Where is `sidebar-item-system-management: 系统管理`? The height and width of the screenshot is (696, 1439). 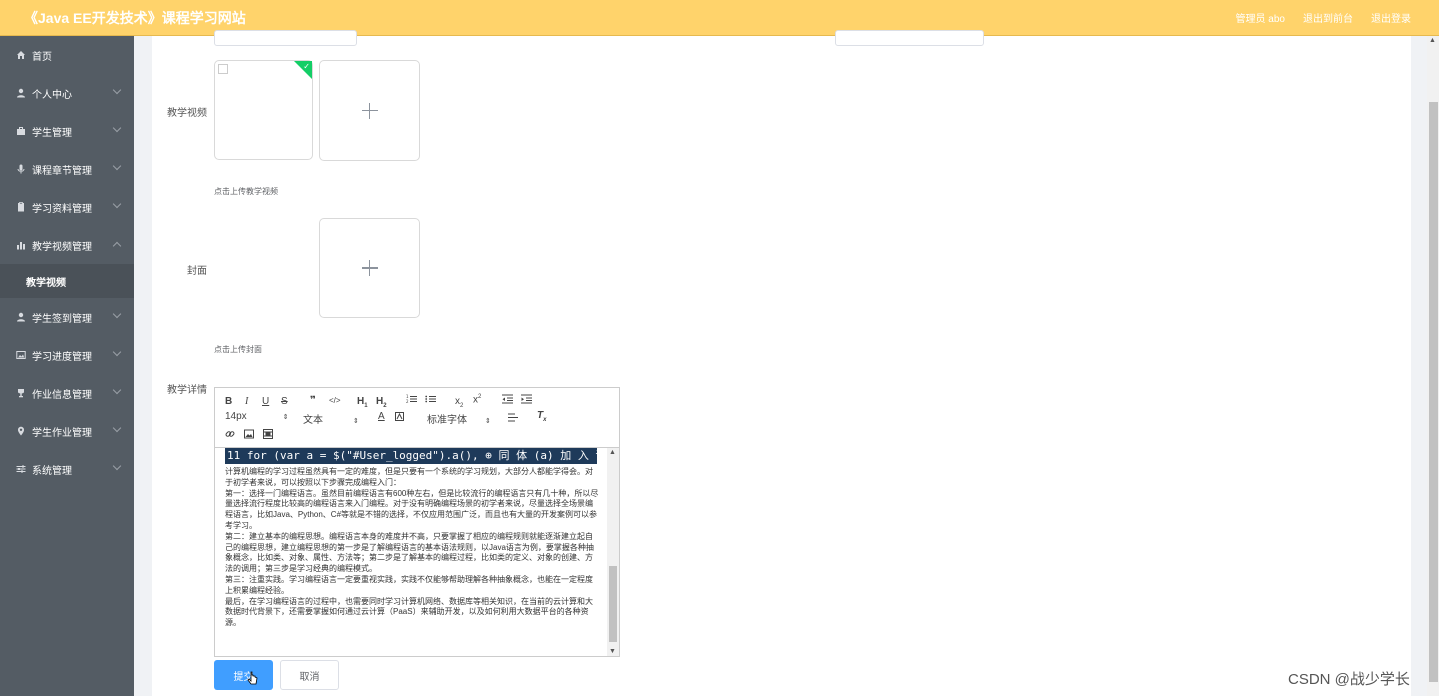
sidebar-item-system-management: 系统管理 is located at coordinates (67, 469).